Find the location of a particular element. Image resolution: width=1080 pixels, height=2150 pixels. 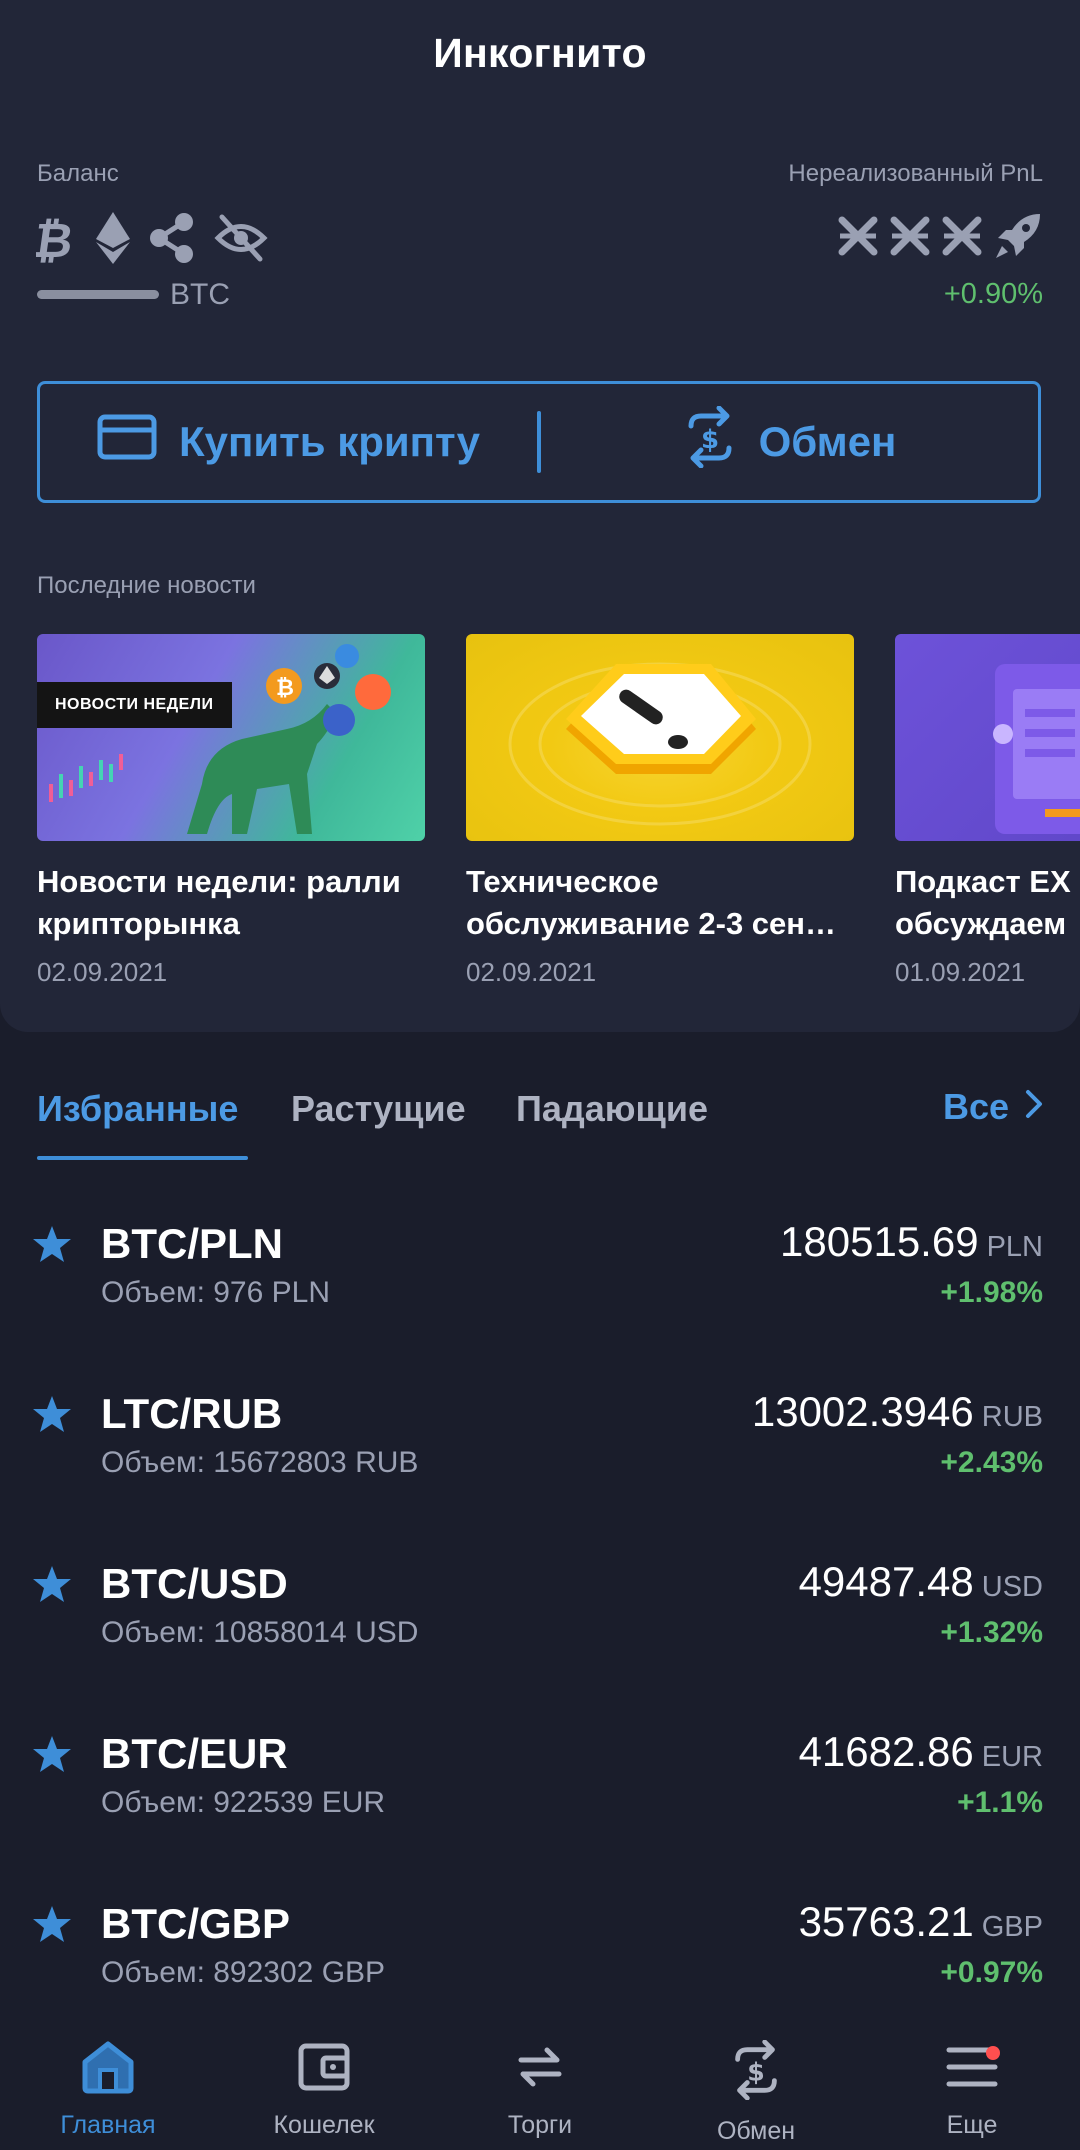

pair-name: LTC/RUB is located at coordinates (192, 1413).